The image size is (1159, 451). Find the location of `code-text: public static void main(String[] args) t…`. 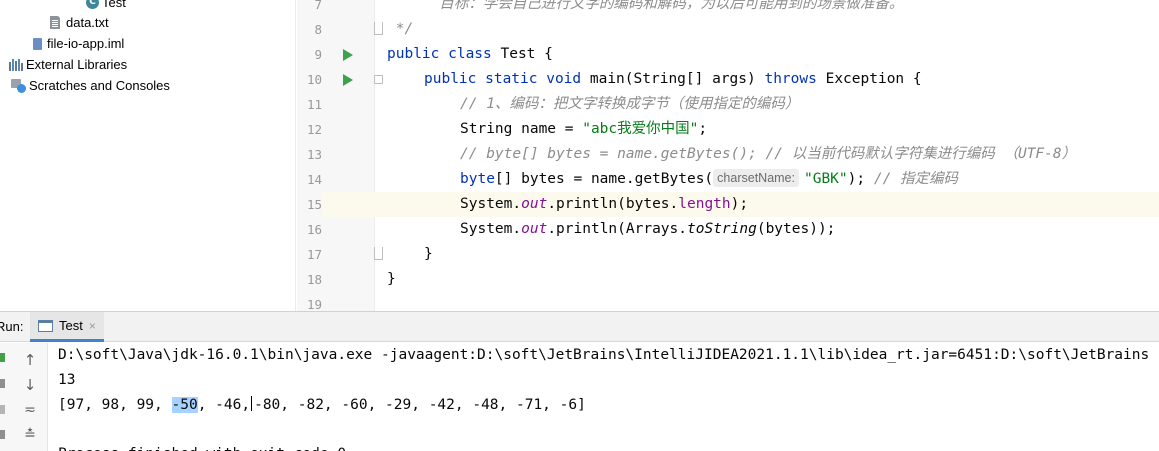

code-text: public static void main(String[] args) t… is located at coordinates (673, 79).